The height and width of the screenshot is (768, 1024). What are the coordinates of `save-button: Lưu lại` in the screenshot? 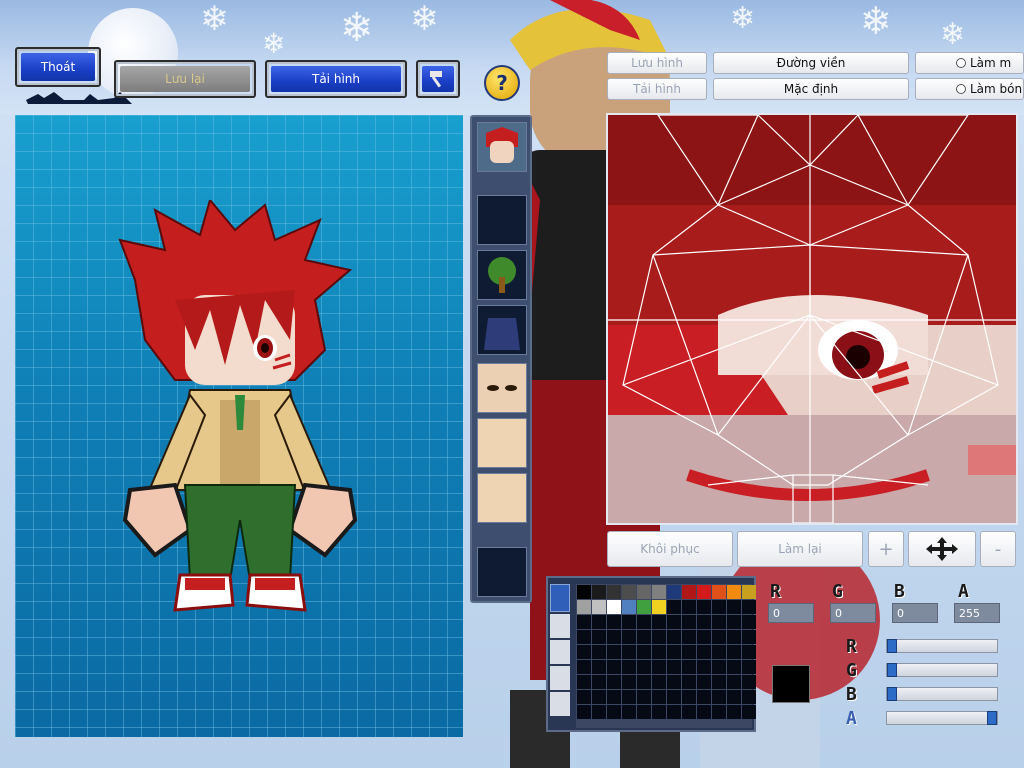 It's located at (185, 79).